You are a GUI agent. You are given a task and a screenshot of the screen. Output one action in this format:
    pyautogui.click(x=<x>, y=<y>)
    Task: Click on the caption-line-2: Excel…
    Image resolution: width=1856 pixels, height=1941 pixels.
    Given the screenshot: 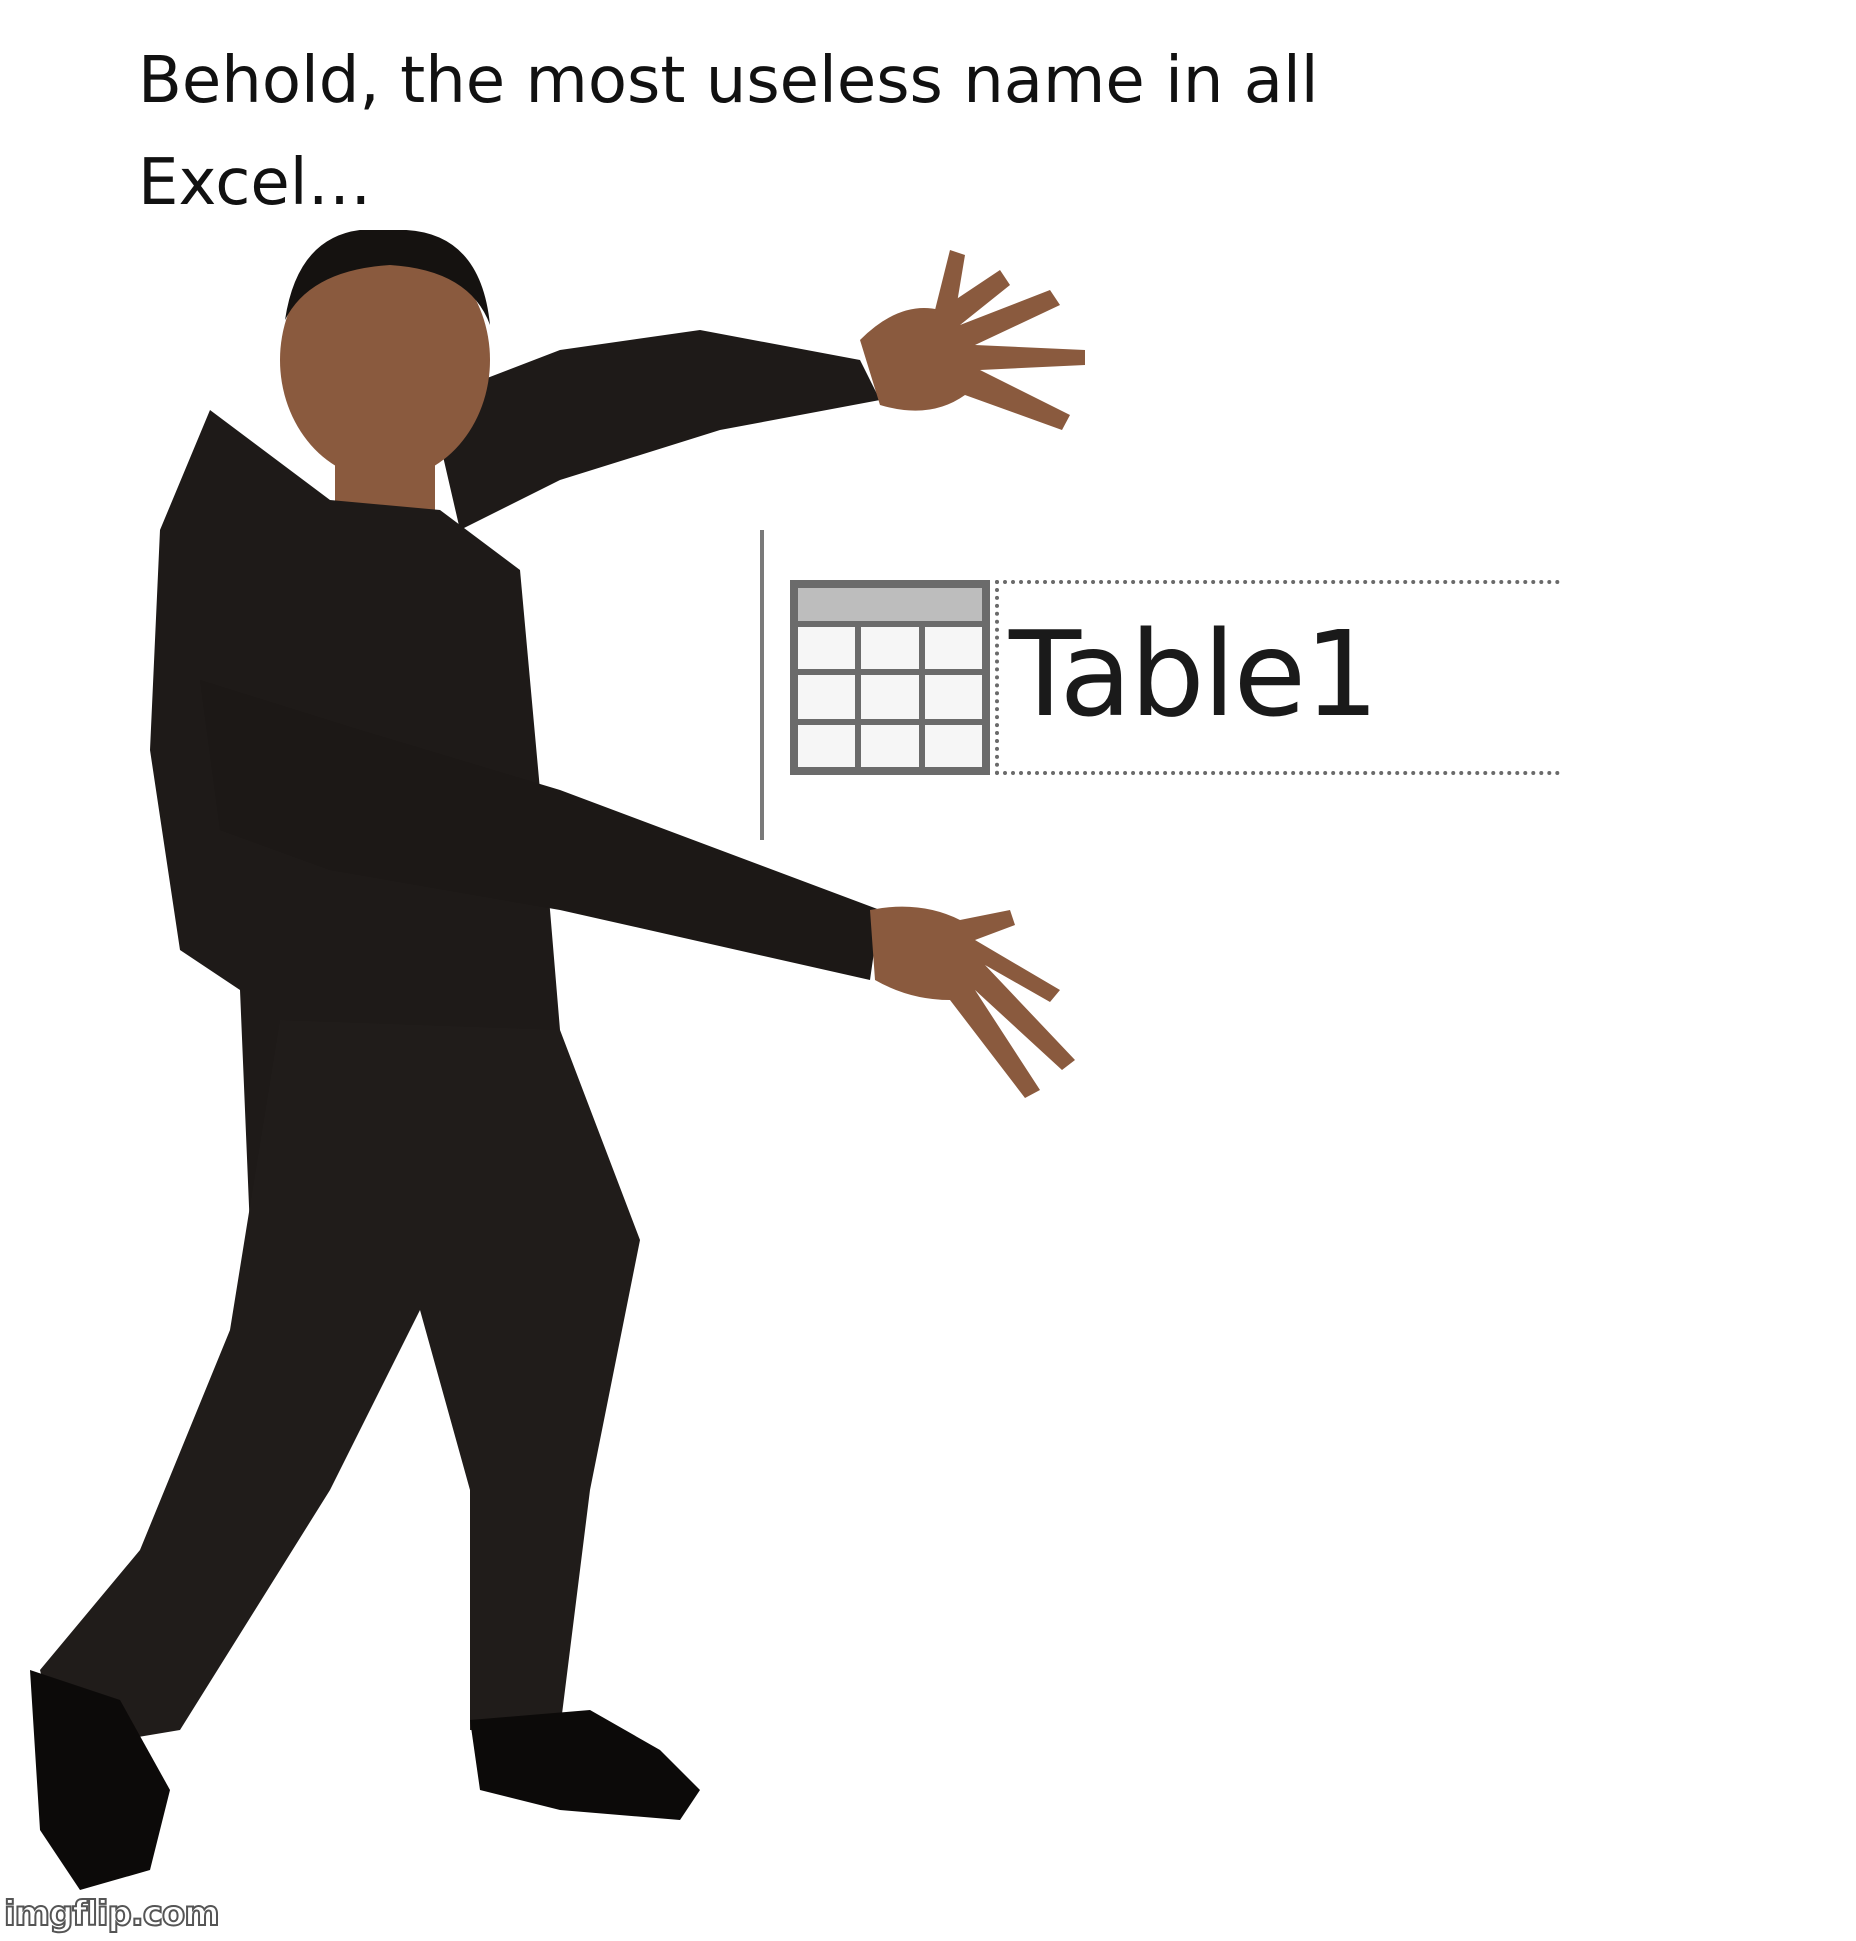 What is the action you would take?
    pyautogui.click(x=255, y=183)
    